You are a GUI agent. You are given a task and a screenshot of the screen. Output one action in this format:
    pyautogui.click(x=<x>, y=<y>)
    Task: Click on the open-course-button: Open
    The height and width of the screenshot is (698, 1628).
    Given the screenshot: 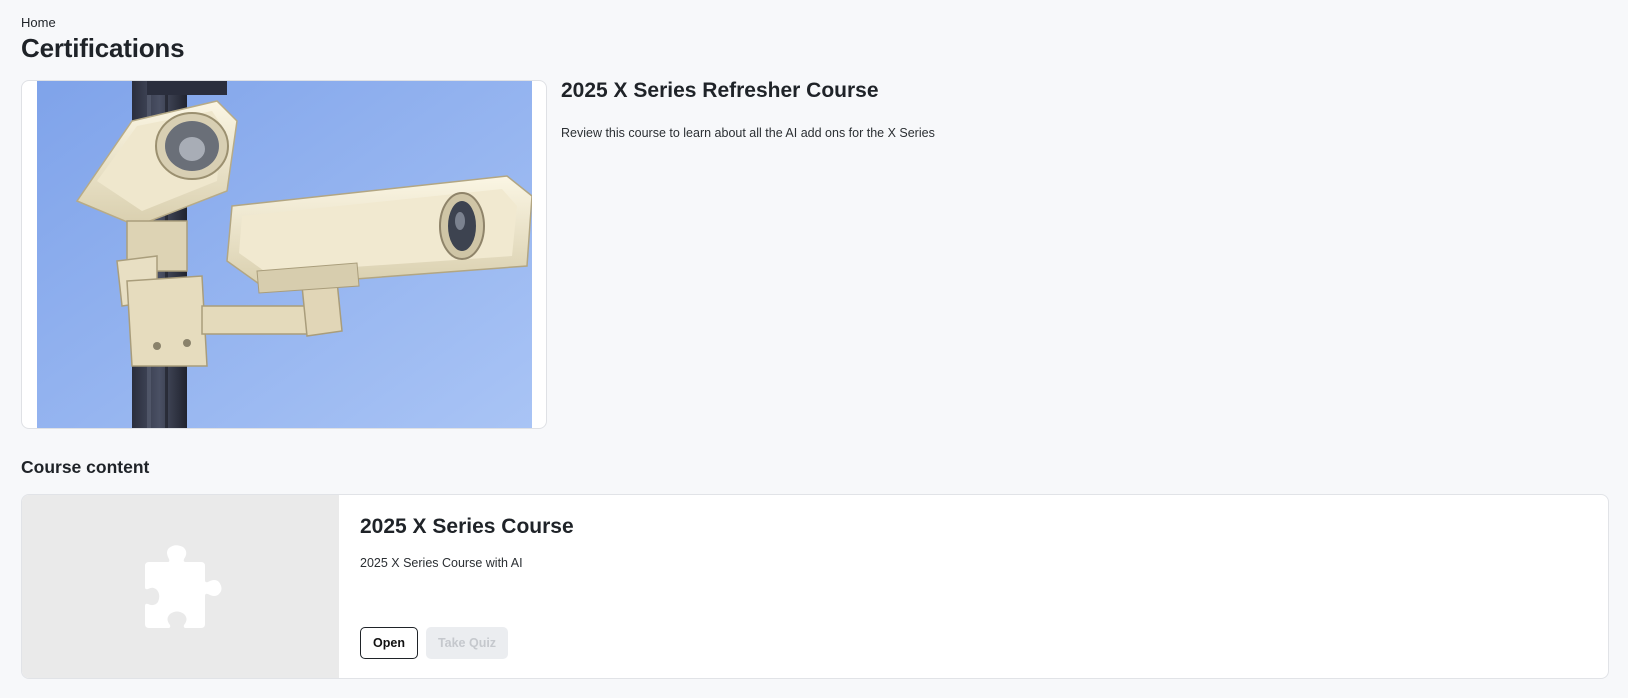 What is the action you would take?
    pyautogui.click(x=389, y=643)
    